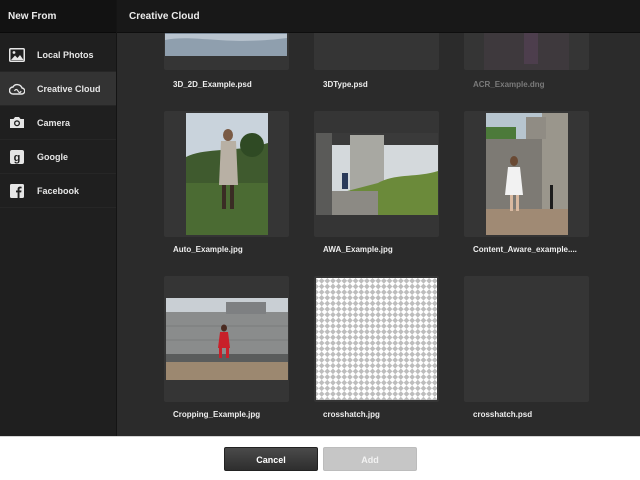  I want to click on sidebar-item-label: Facebook, so click(58, 190).